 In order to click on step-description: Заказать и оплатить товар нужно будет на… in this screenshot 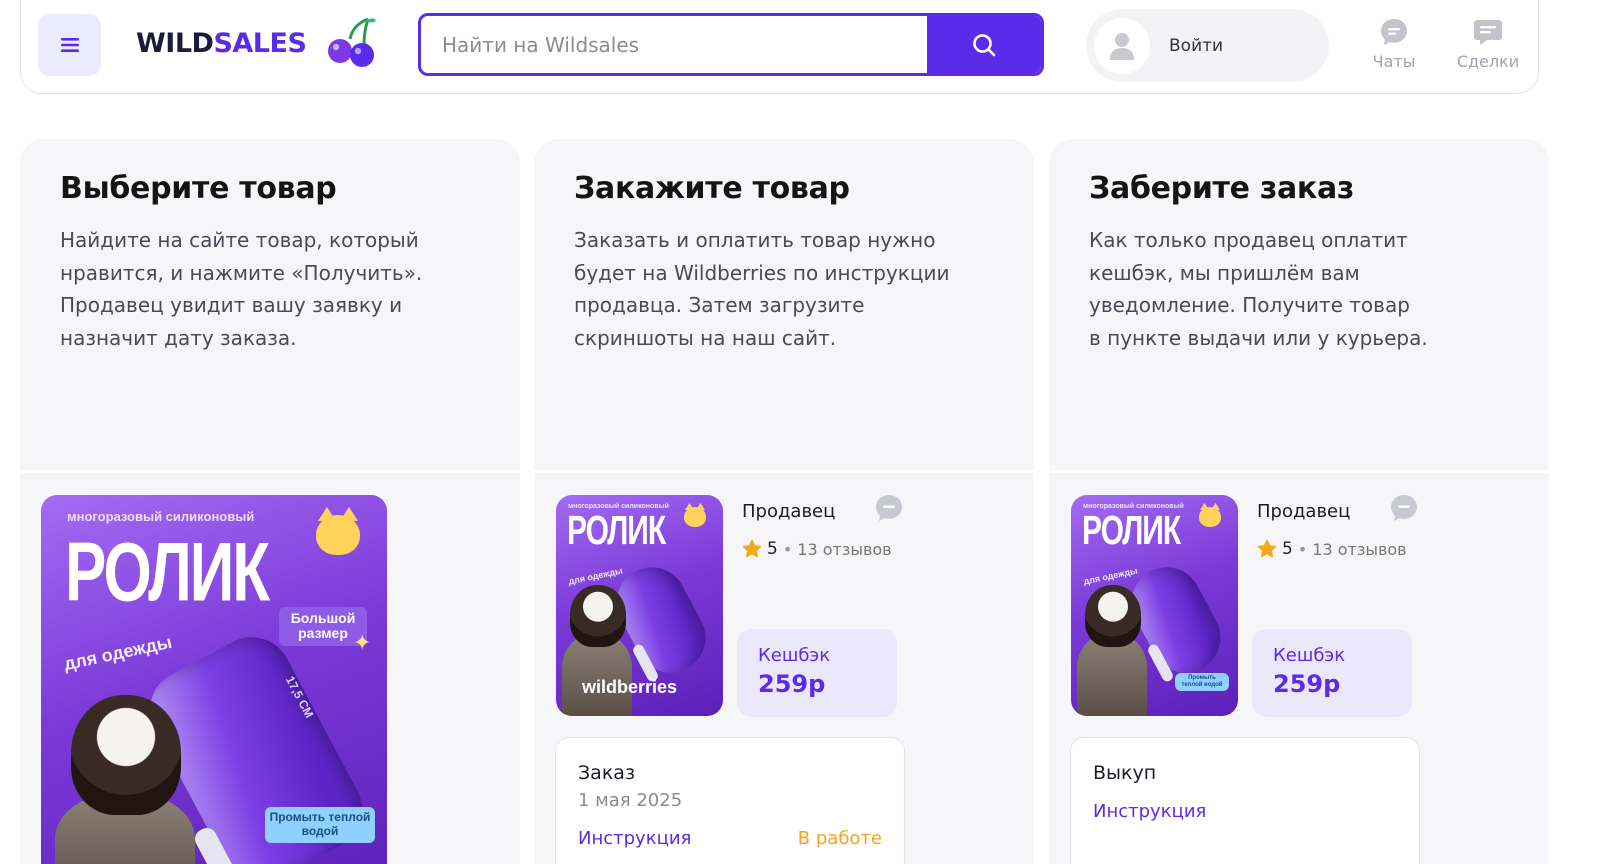, I will do `click(784, 289)`.